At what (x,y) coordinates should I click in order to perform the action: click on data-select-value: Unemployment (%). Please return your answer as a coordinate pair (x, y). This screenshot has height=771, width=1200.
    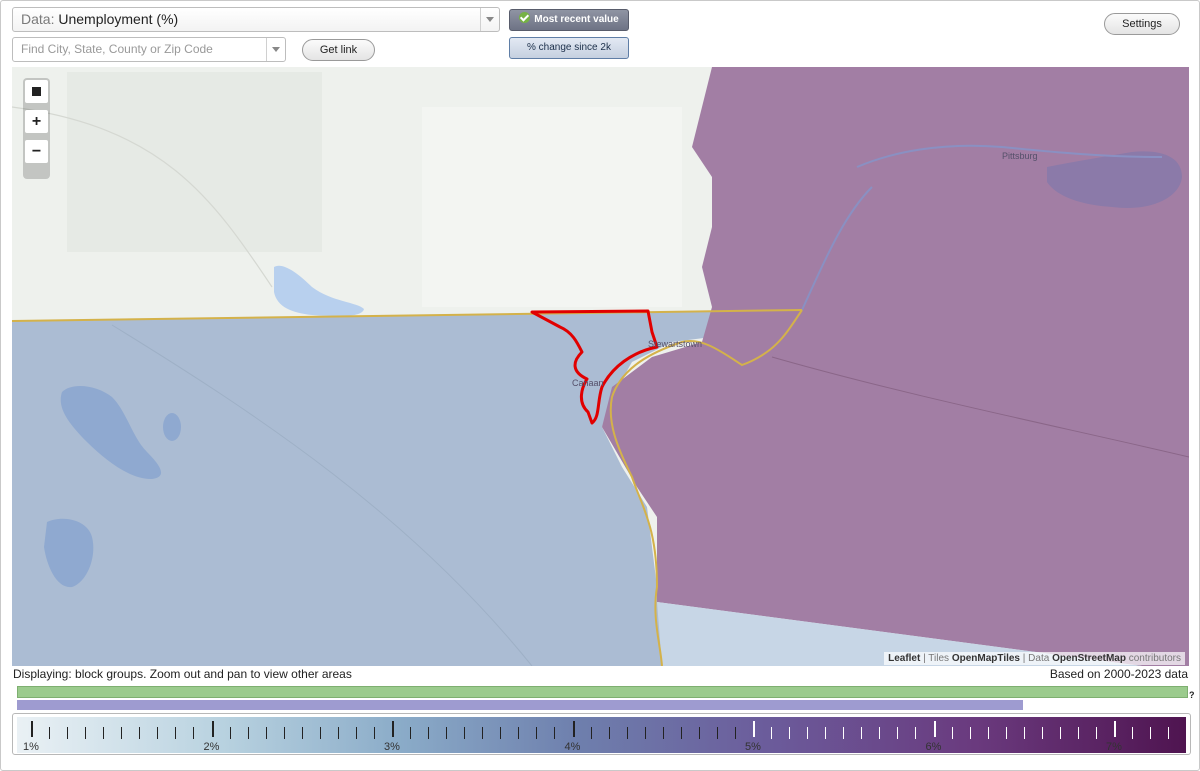
    Looking at the image, I should click on (118, 19).